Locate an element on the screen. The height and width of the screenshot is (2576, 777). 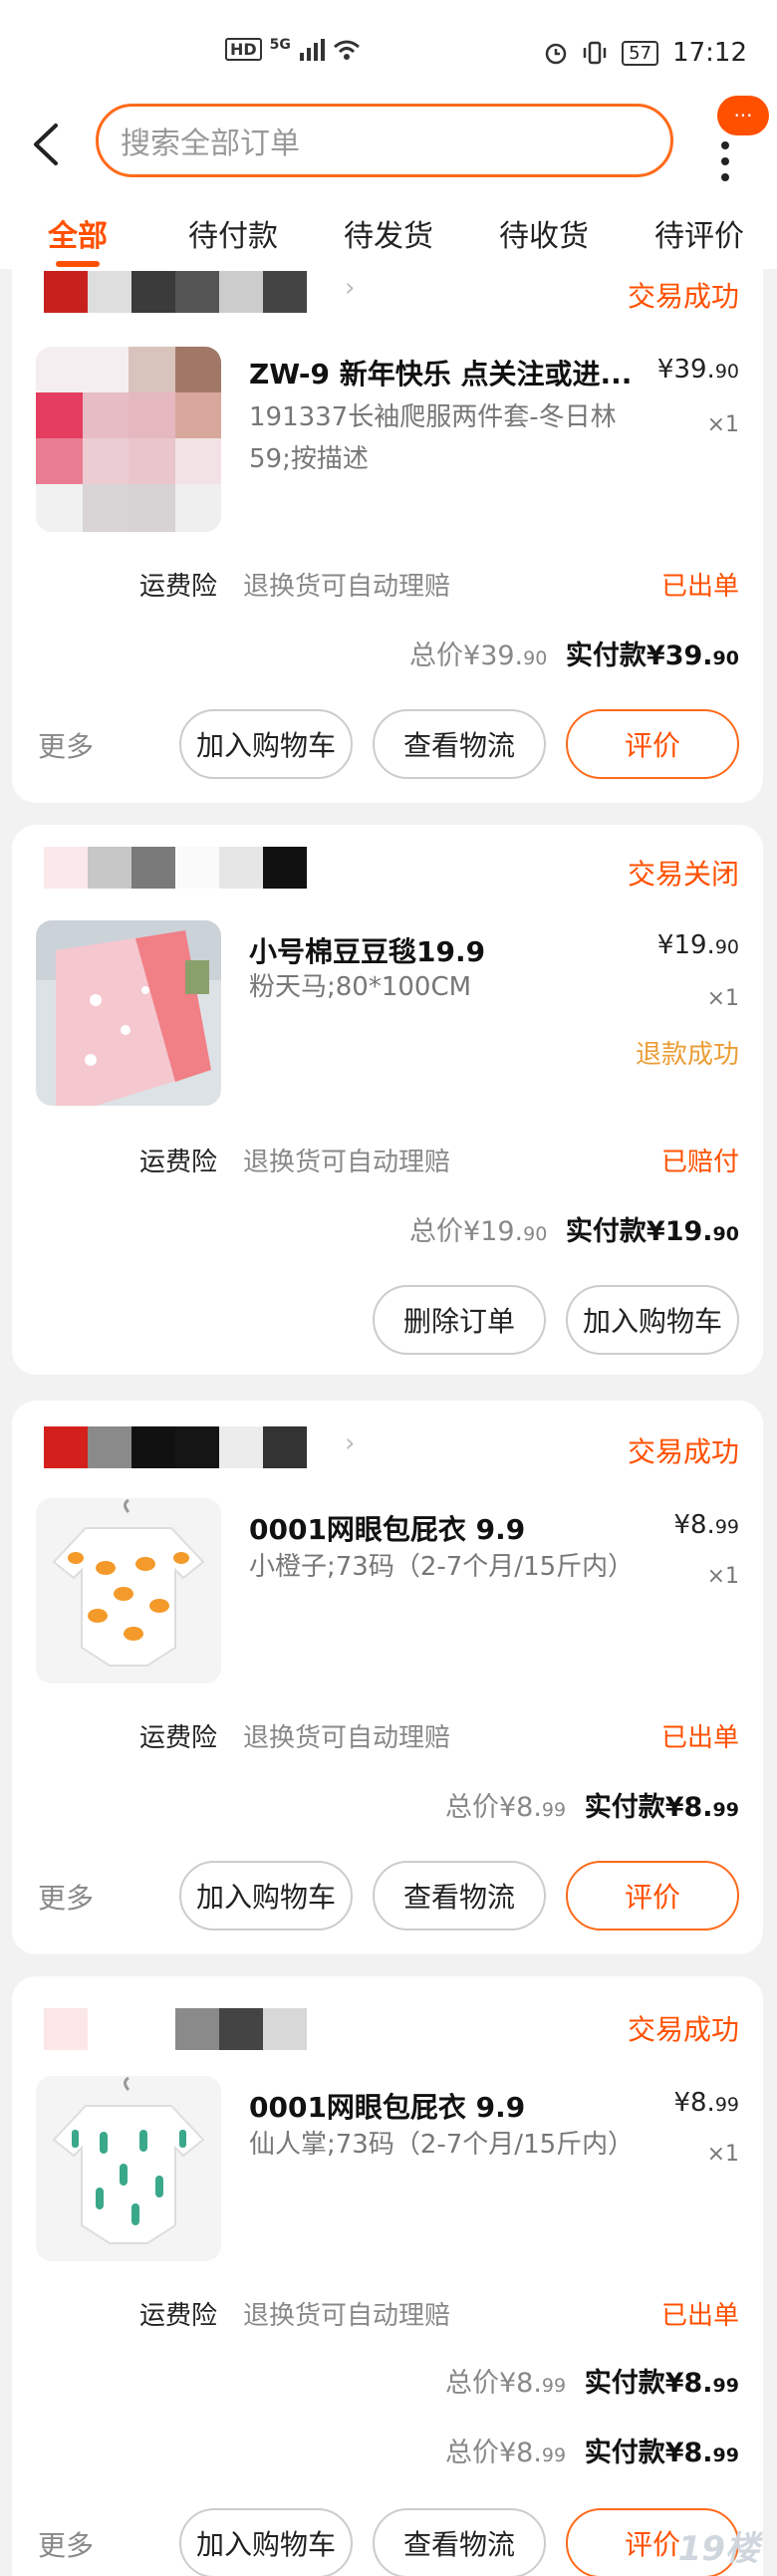
hd-badge: HD is located at coordinates (243, 49).